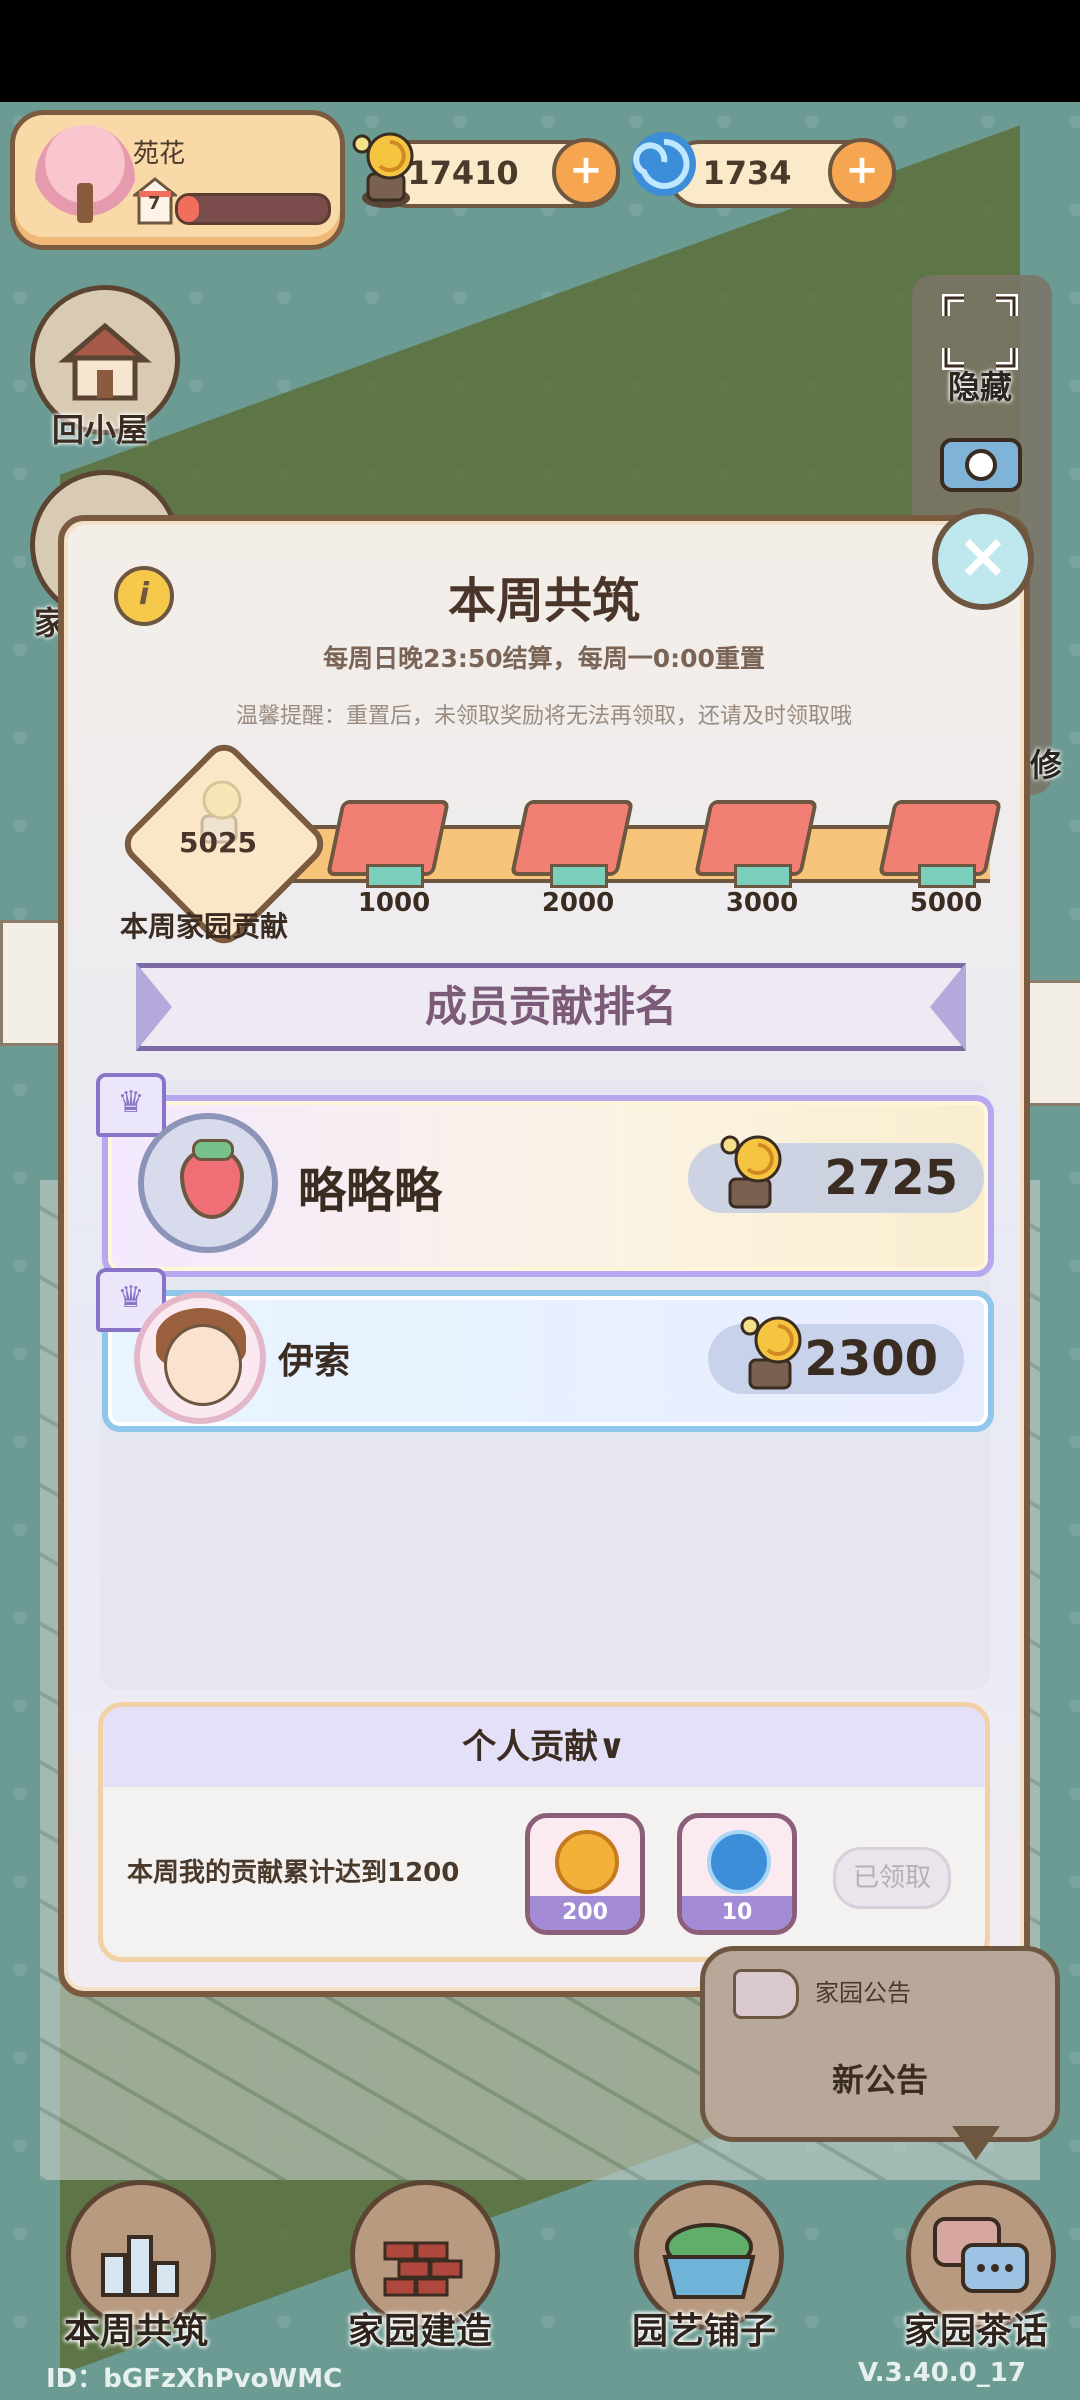 The width and height of the screenshot is (1080, 2400). I want to click on reward-blue-swirl: 10, so click(737, 1874).